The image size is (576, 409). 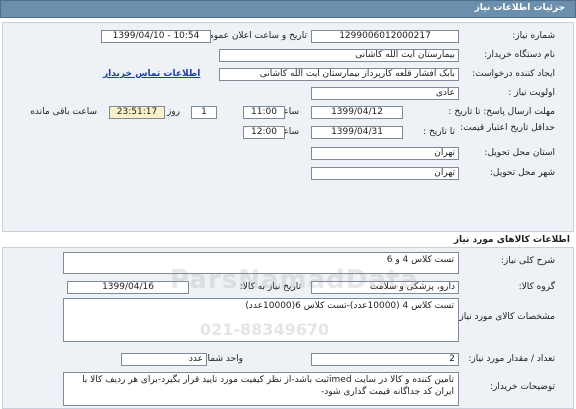 I want to click on page-title: جزئیات اطلاعات نیاز, so click(x=519, y=8).